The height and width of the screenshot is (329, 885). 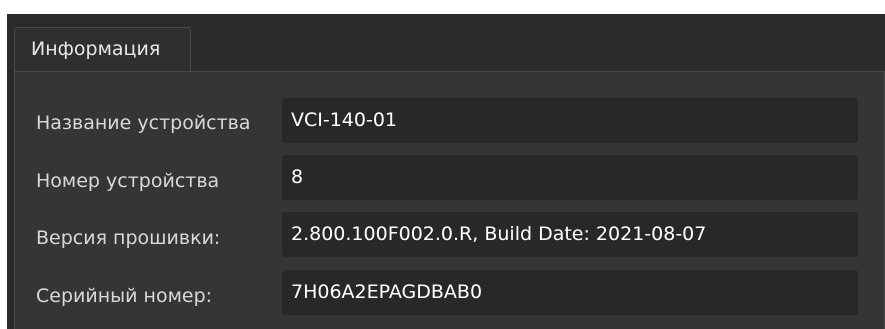 What do you see at coordinates (387, 292) in the screenshot?
I see `serial-number-value: 7H06A2EPAGDBAB0` at bounding box center [387, 292].